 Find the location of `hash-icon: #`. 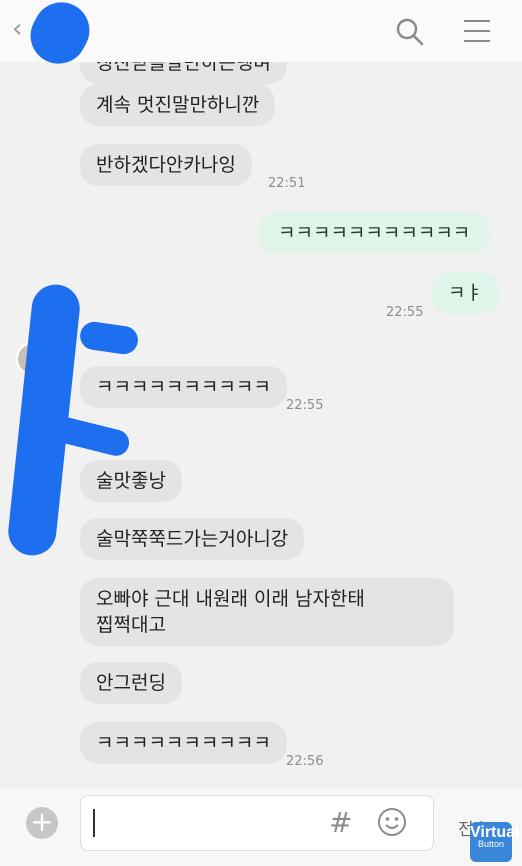

hash-icon: # is located at coordinates (340, 822).